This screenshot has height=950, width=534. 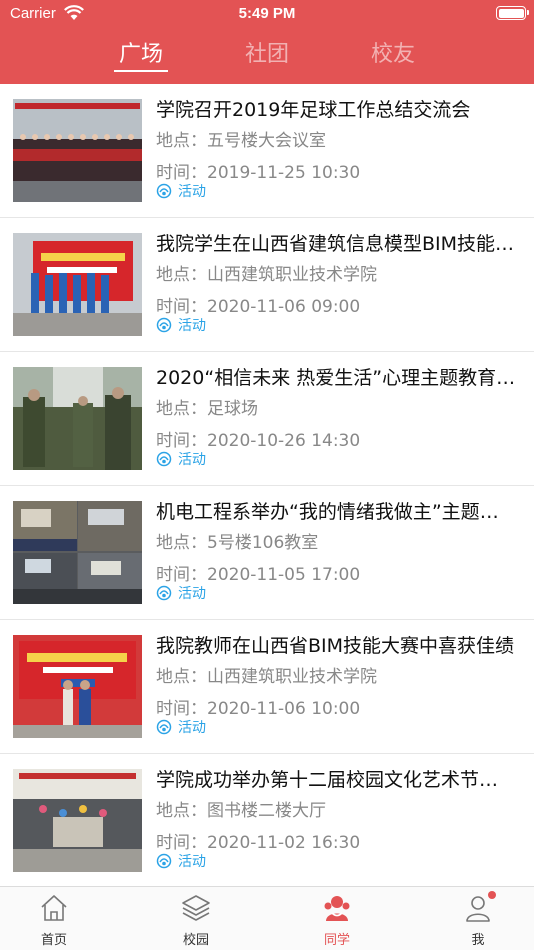 I want to click on event-title: 2020“相信未来 热爱生活”心理主题教育活动, so click(x=336, y=378).